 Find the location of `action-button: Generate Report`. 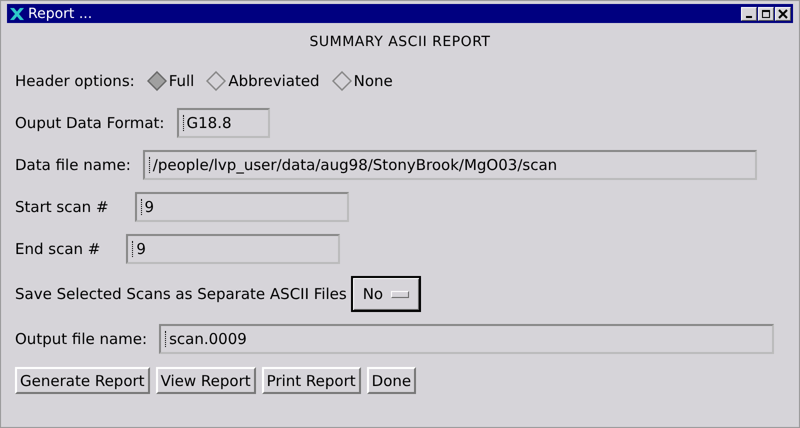

action-button: Generate Report is located at coordinates (82, 380).